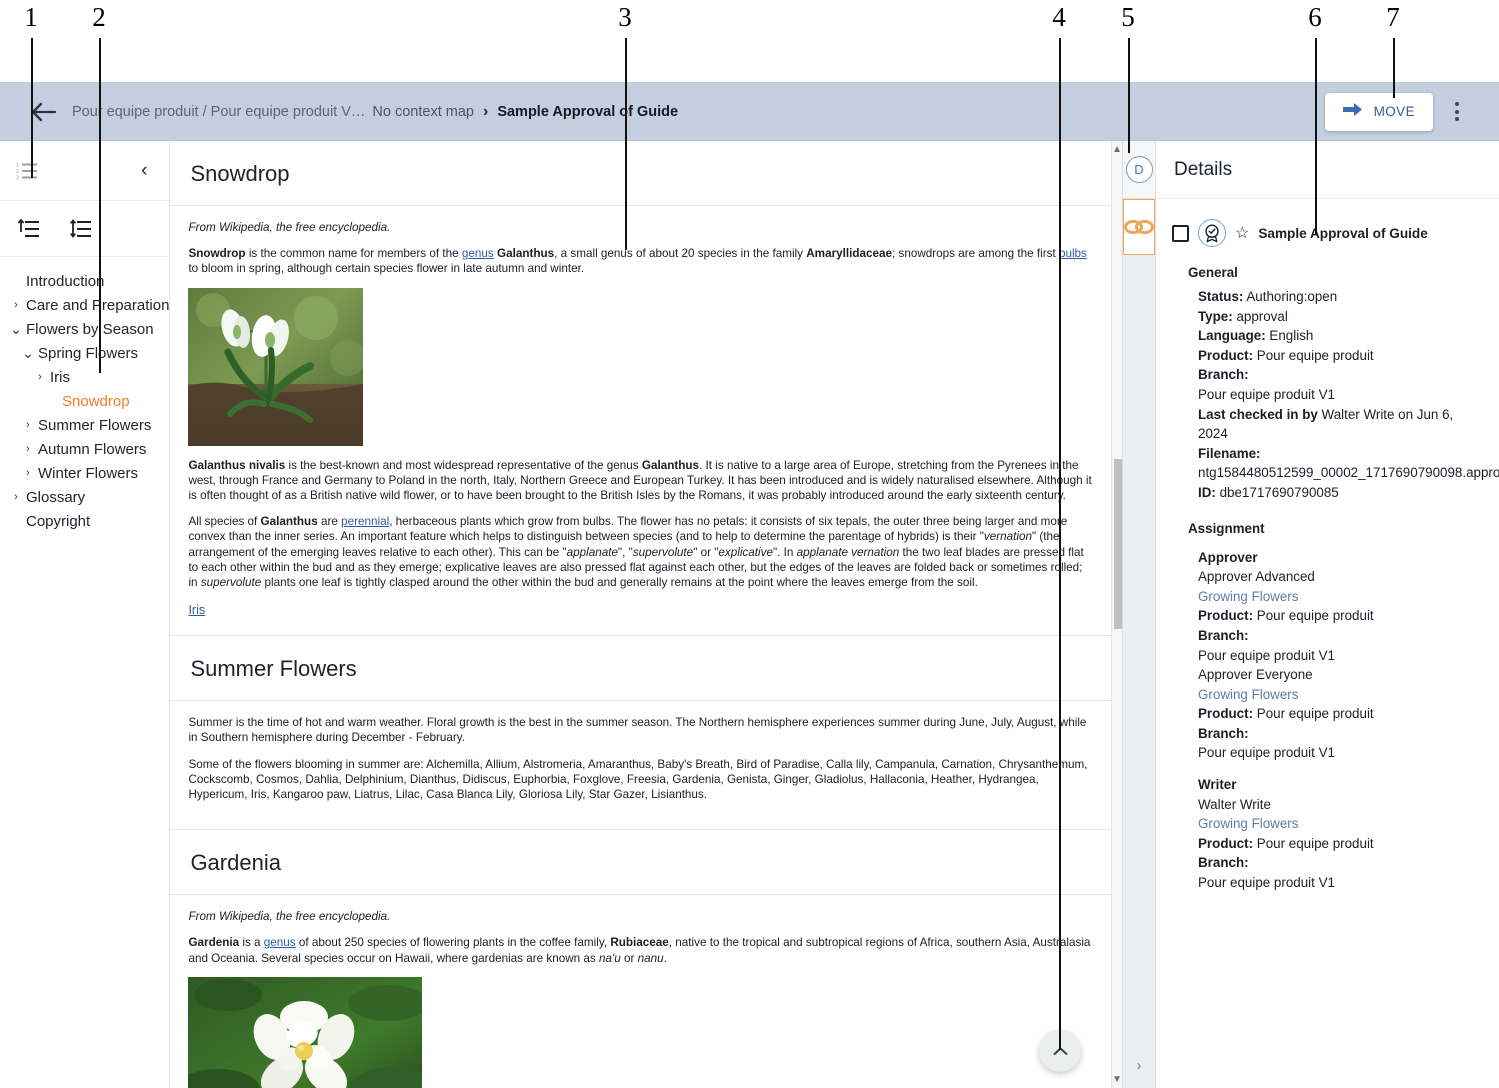  Describe the element at coordinates (84, 281) in the screenshot. I see `toc-item-introduction: ›Introduction` at that location.